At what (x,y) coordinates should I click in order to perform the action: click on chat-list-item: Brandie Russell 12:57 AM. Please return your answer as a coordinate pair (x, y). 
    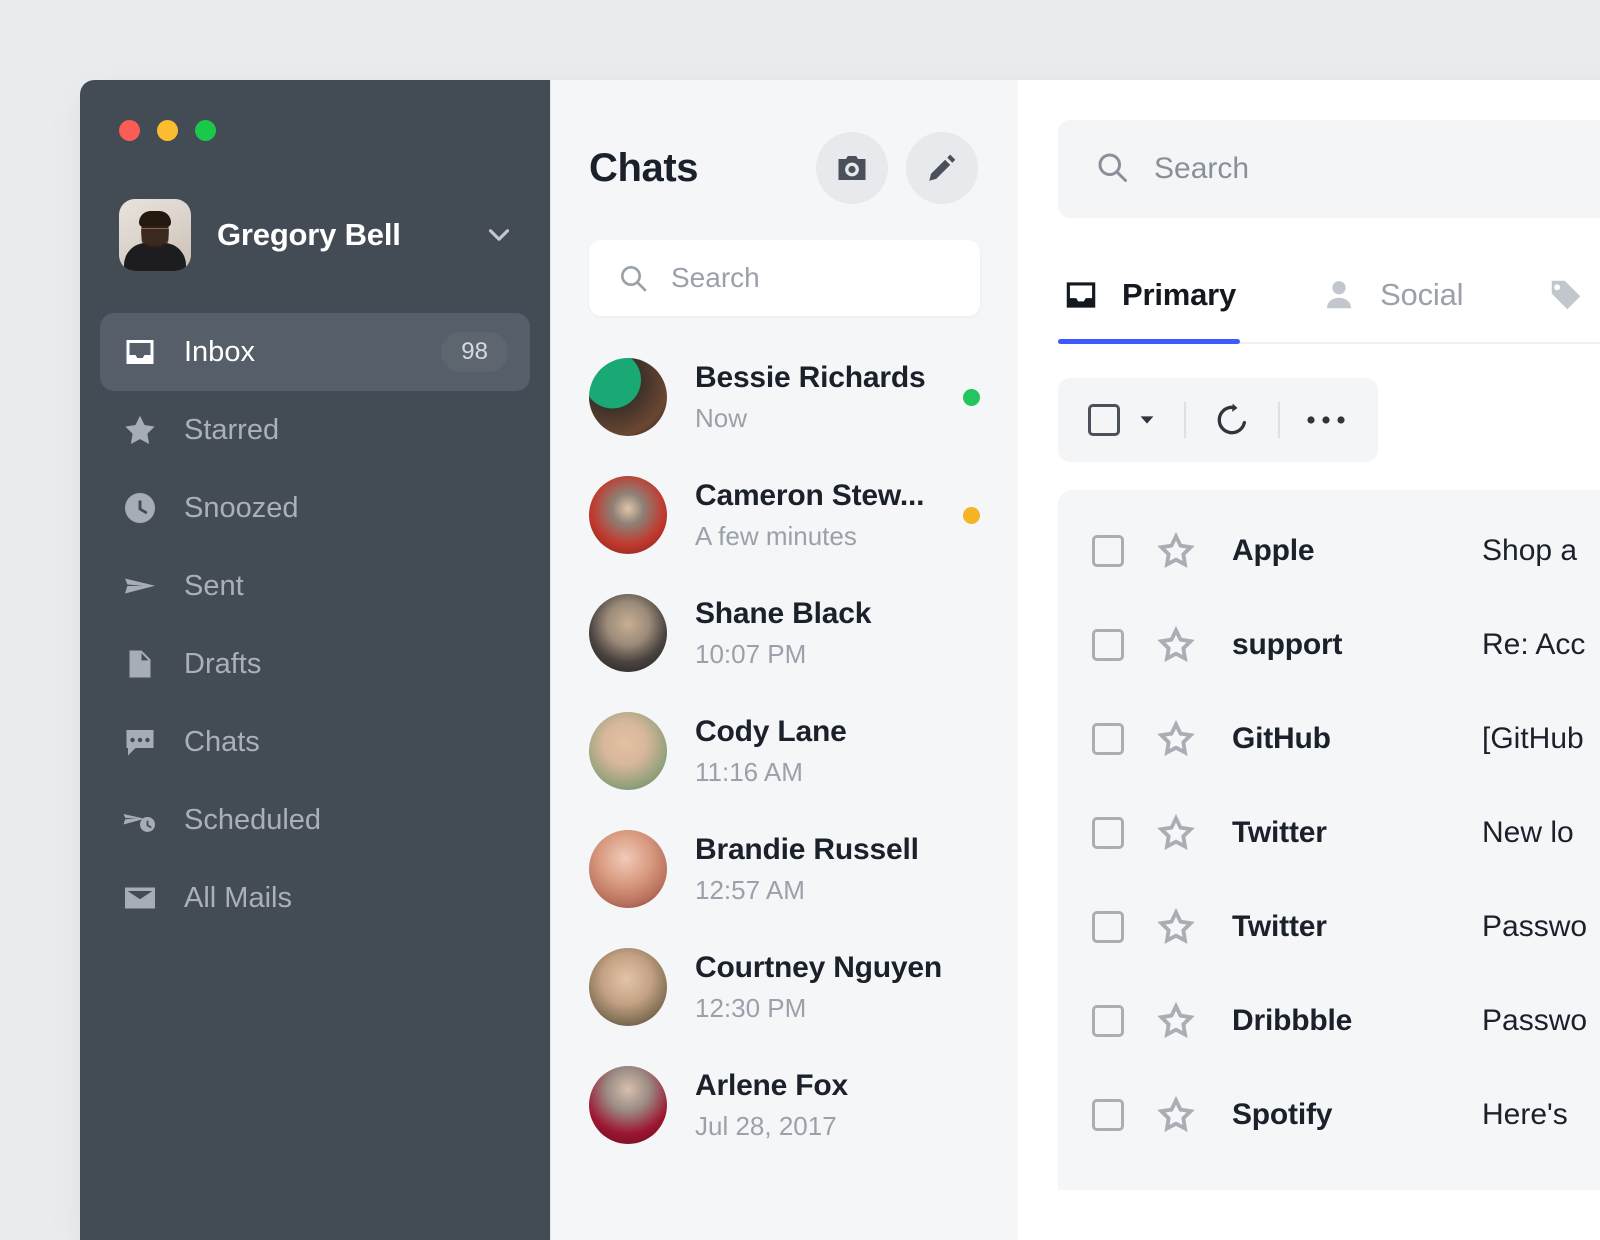
    Looking at the image, I should click on (784, 869).